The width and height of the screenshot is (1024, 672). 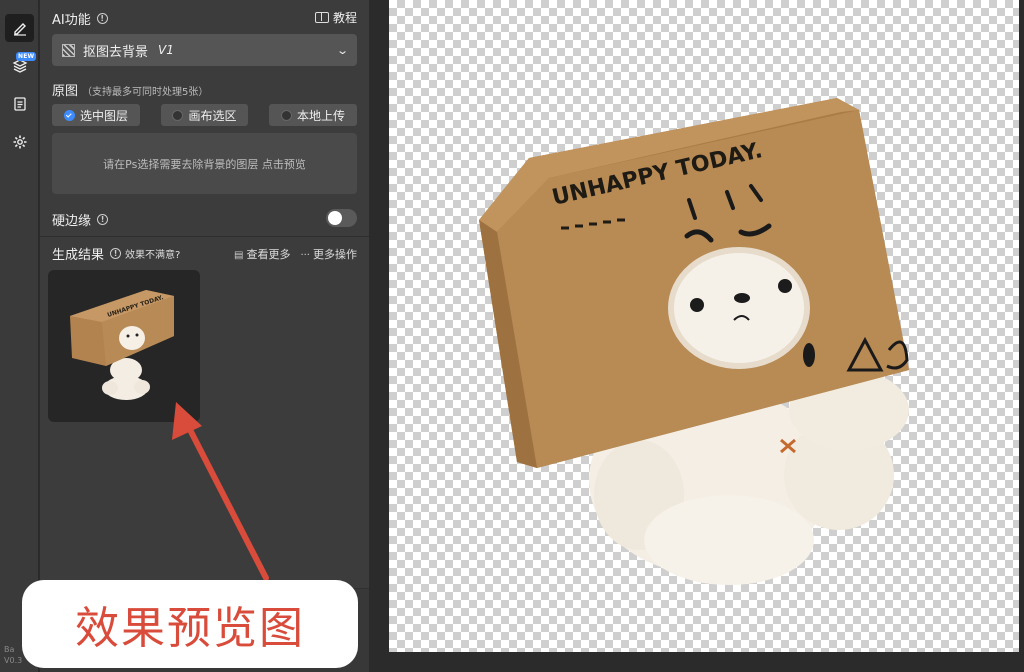 I want to click on left-toolbar: NEW Ba V0.3, so click(x=19, y=336).